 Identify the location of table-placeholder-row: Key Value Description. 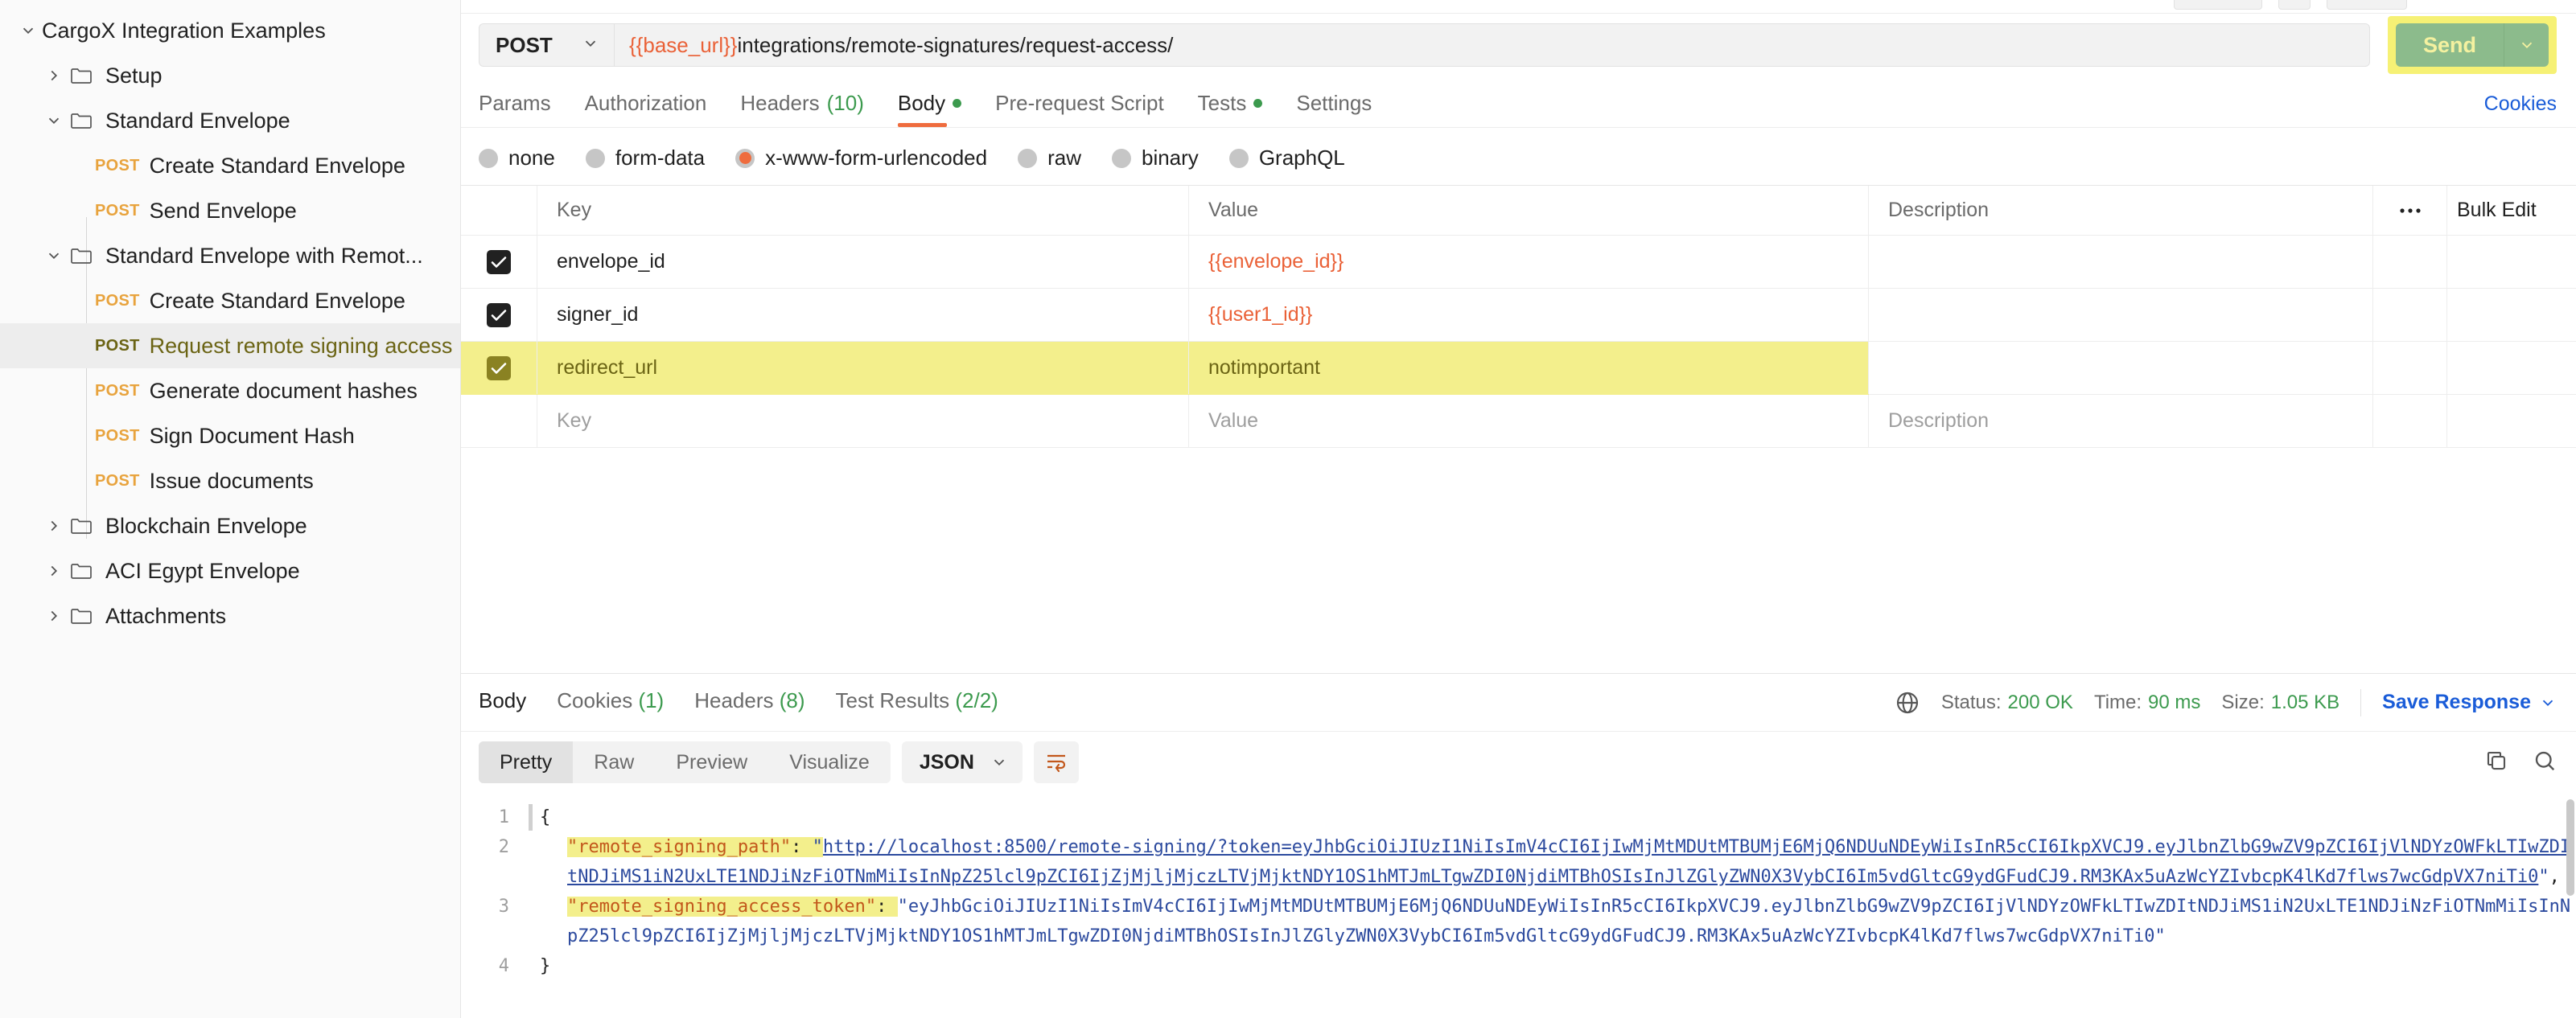
(1518, 421).